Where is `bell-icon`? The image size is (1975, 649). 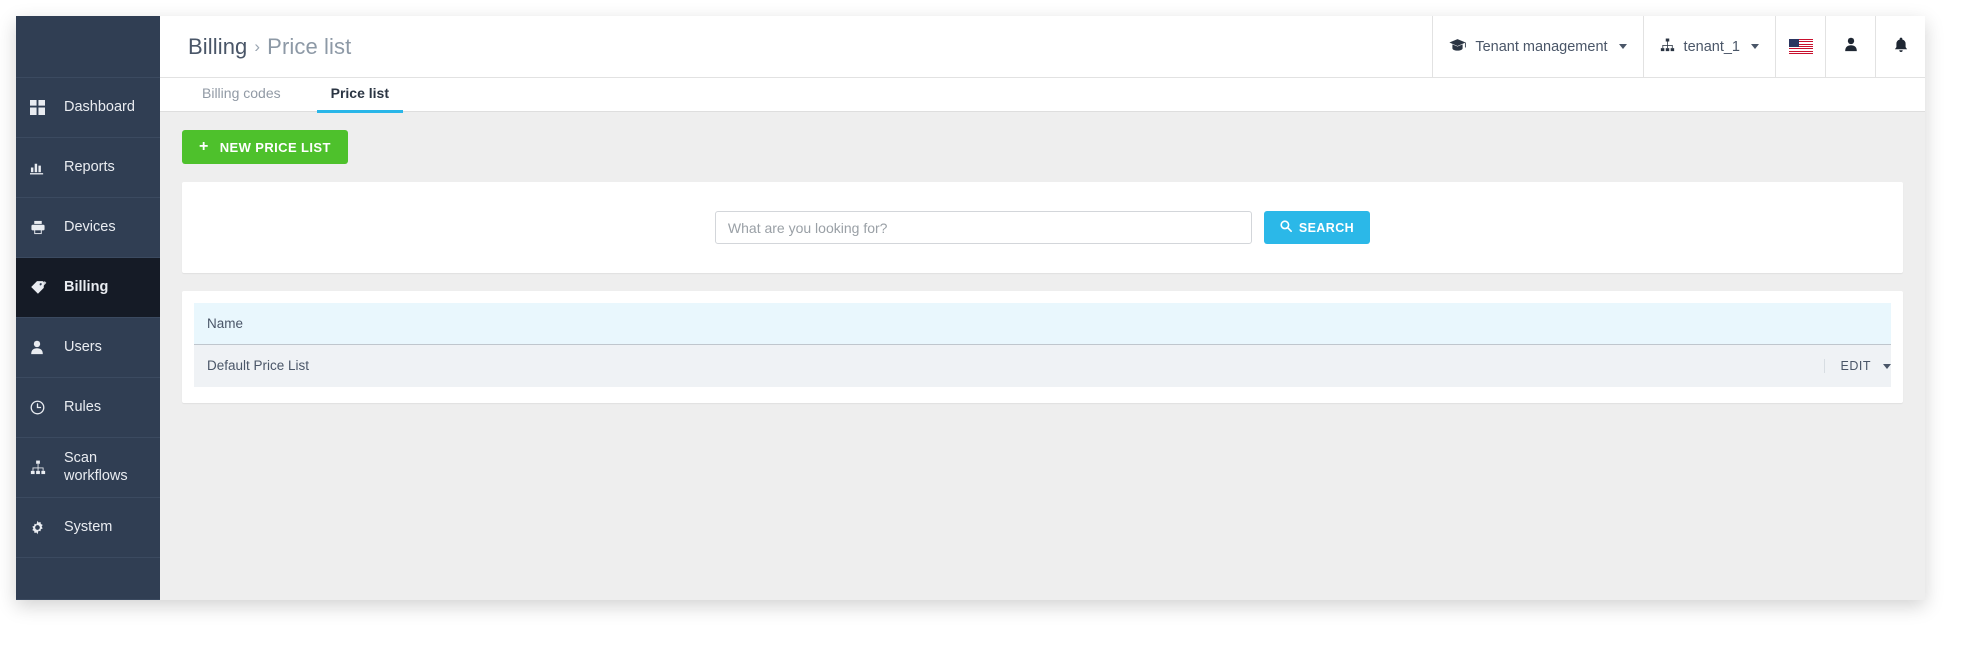
bell-icon is located at coordinates (1901, 47).